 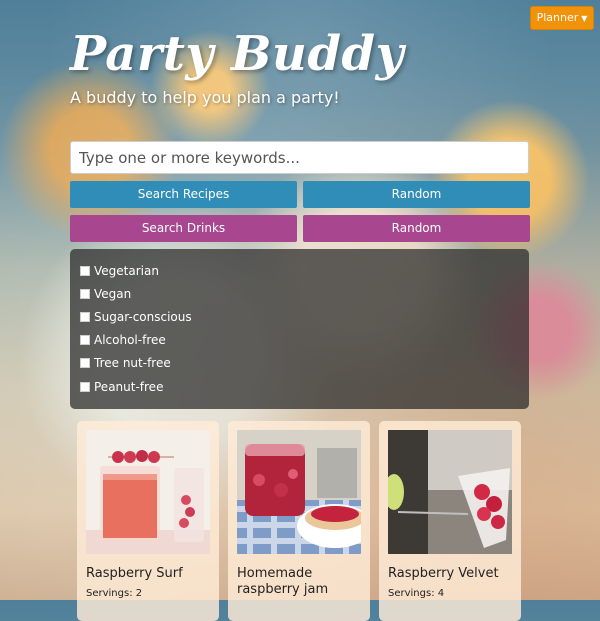 I want to click on recipe-servings: Servings: 2, so click(x=114, y=593).